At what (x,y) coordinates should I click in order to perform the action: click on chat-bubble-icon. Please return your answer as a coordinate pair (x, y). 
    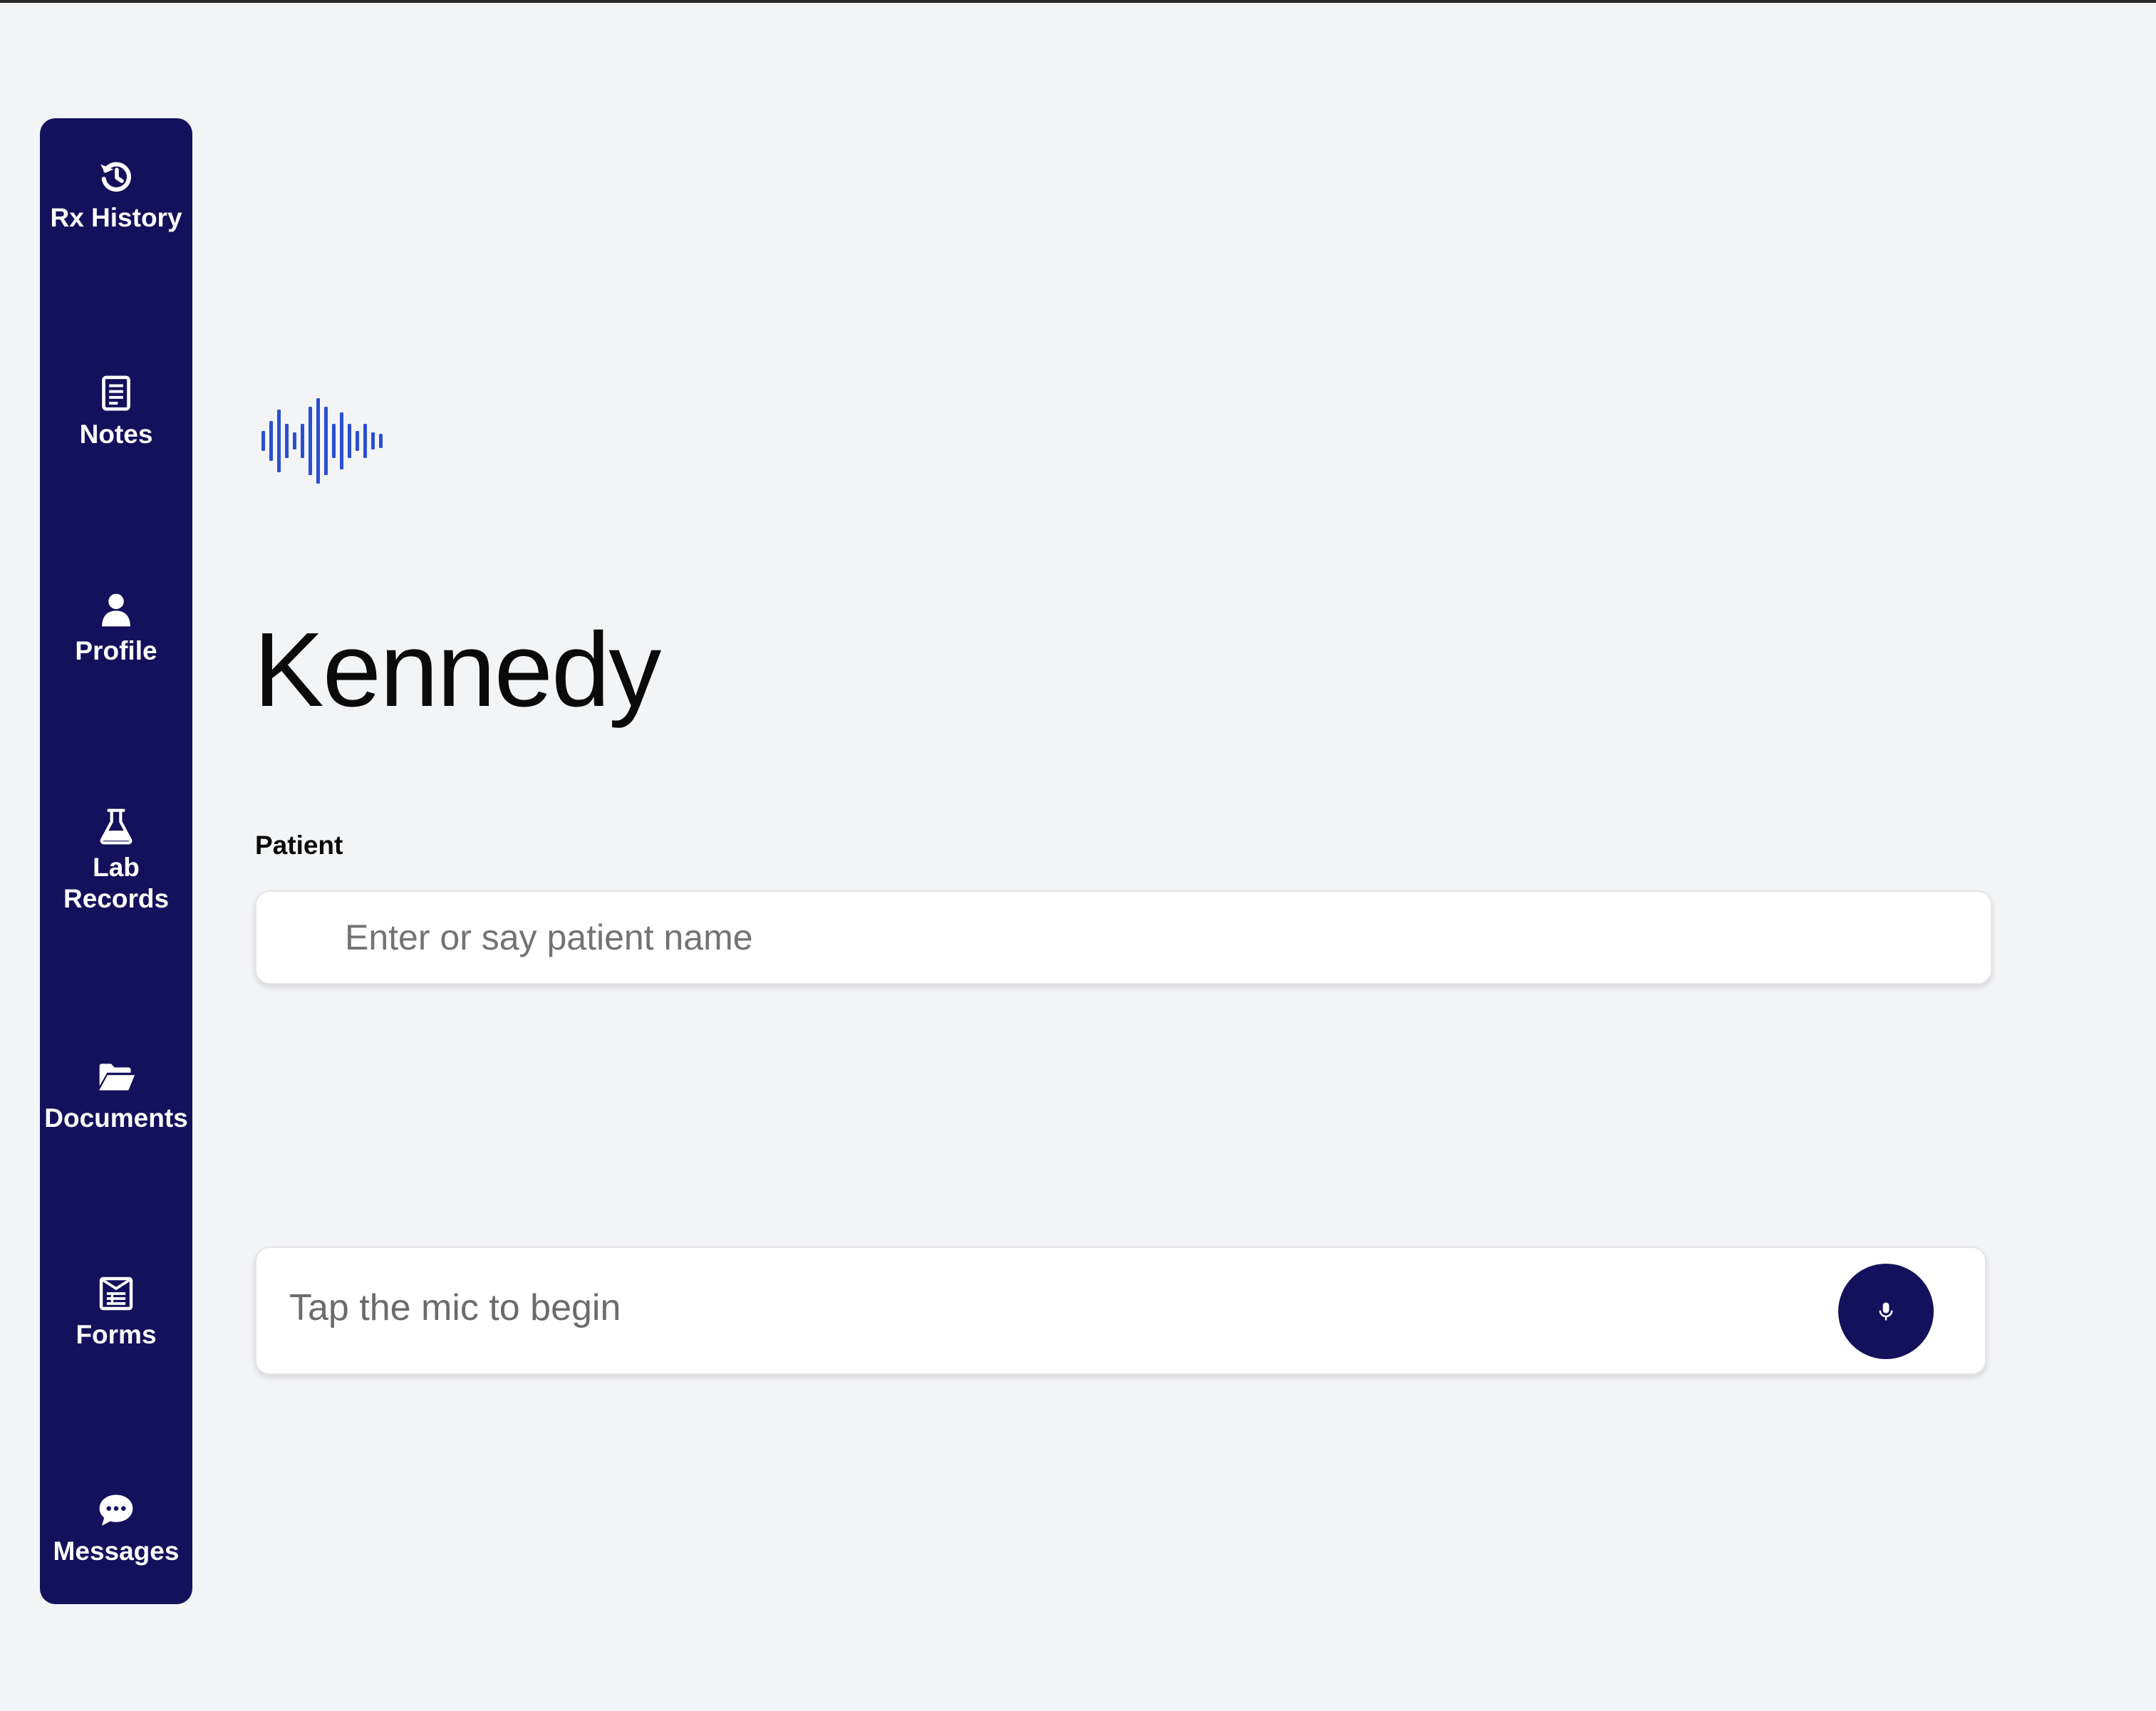
    Looking at the image, I should click on (116, 1510).